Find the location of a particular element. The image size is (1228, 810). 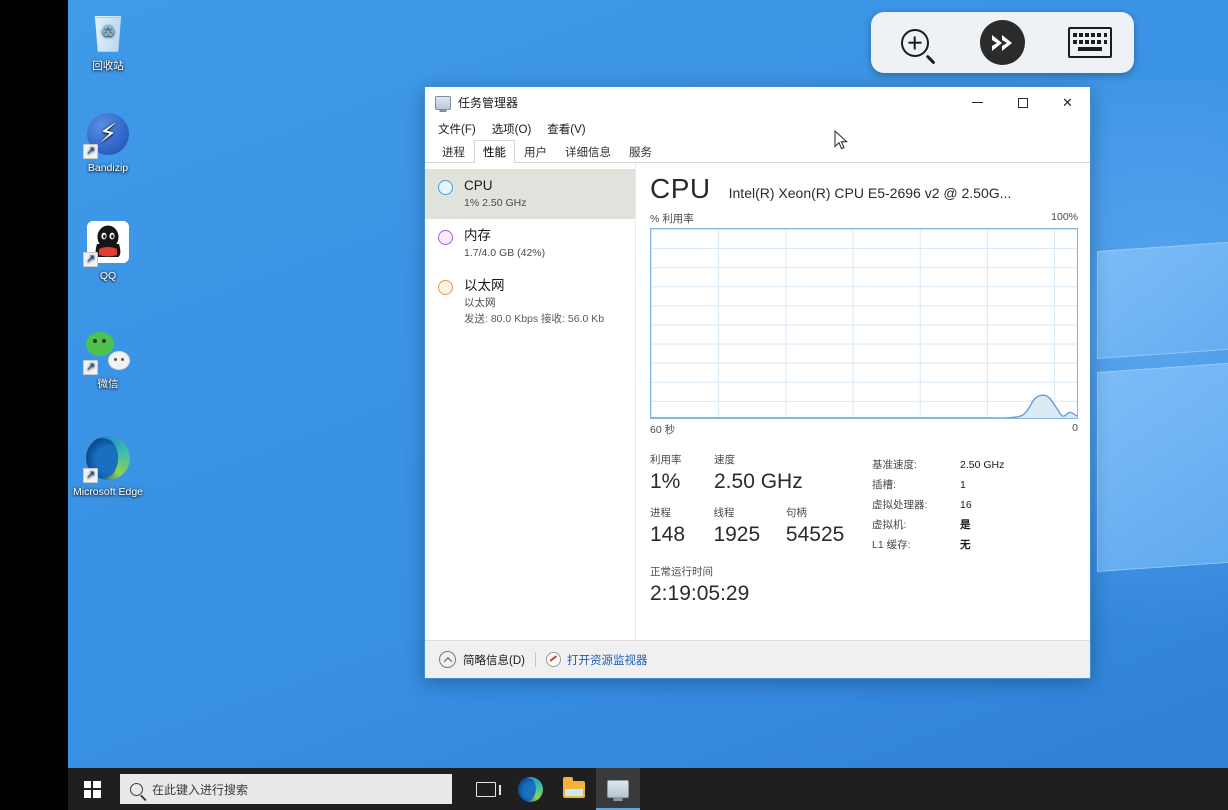

sidebar-item-cpu: CPU 1% 2.50 GHz is located at coordinates (530, 194).